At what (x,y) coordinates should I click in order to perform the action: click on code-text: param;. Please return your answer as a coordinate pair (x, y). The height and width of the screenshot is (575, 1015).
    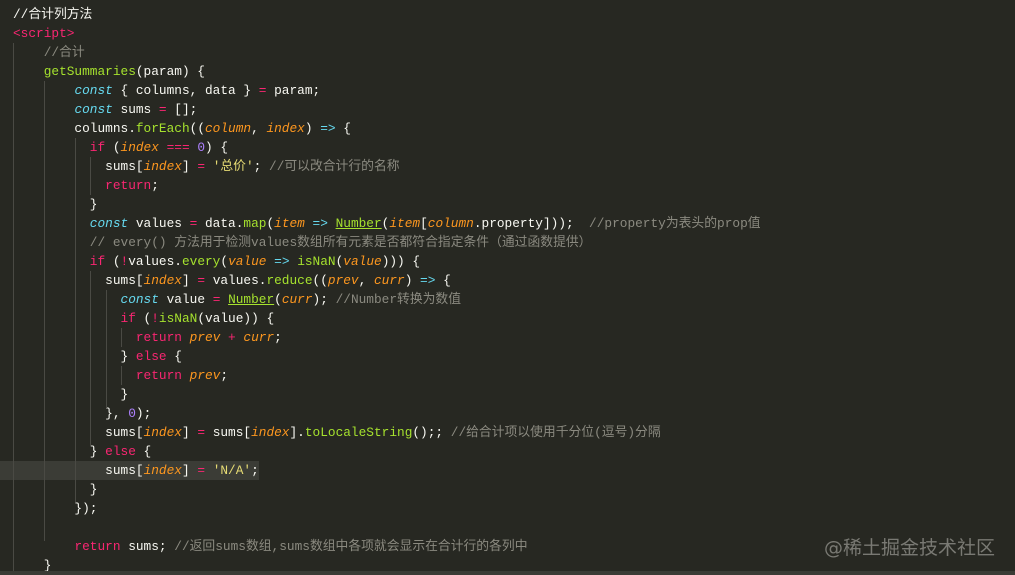
    Looking at the image, I should click on (293, 90).